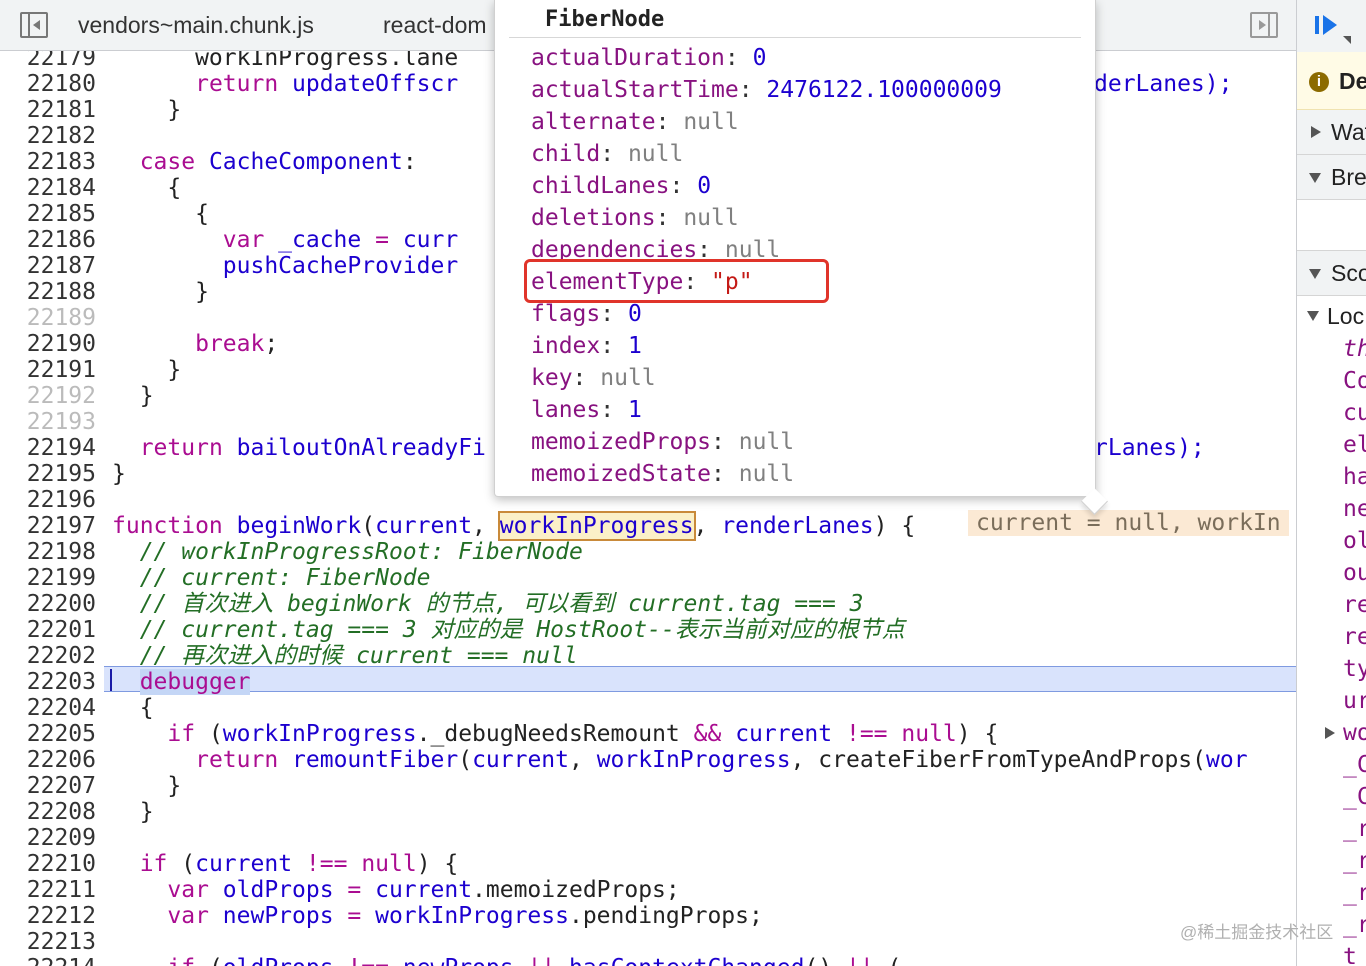 This screenshot has width=1366, height=966. I want to click on scope-variable: ol, so click(1354, 541).